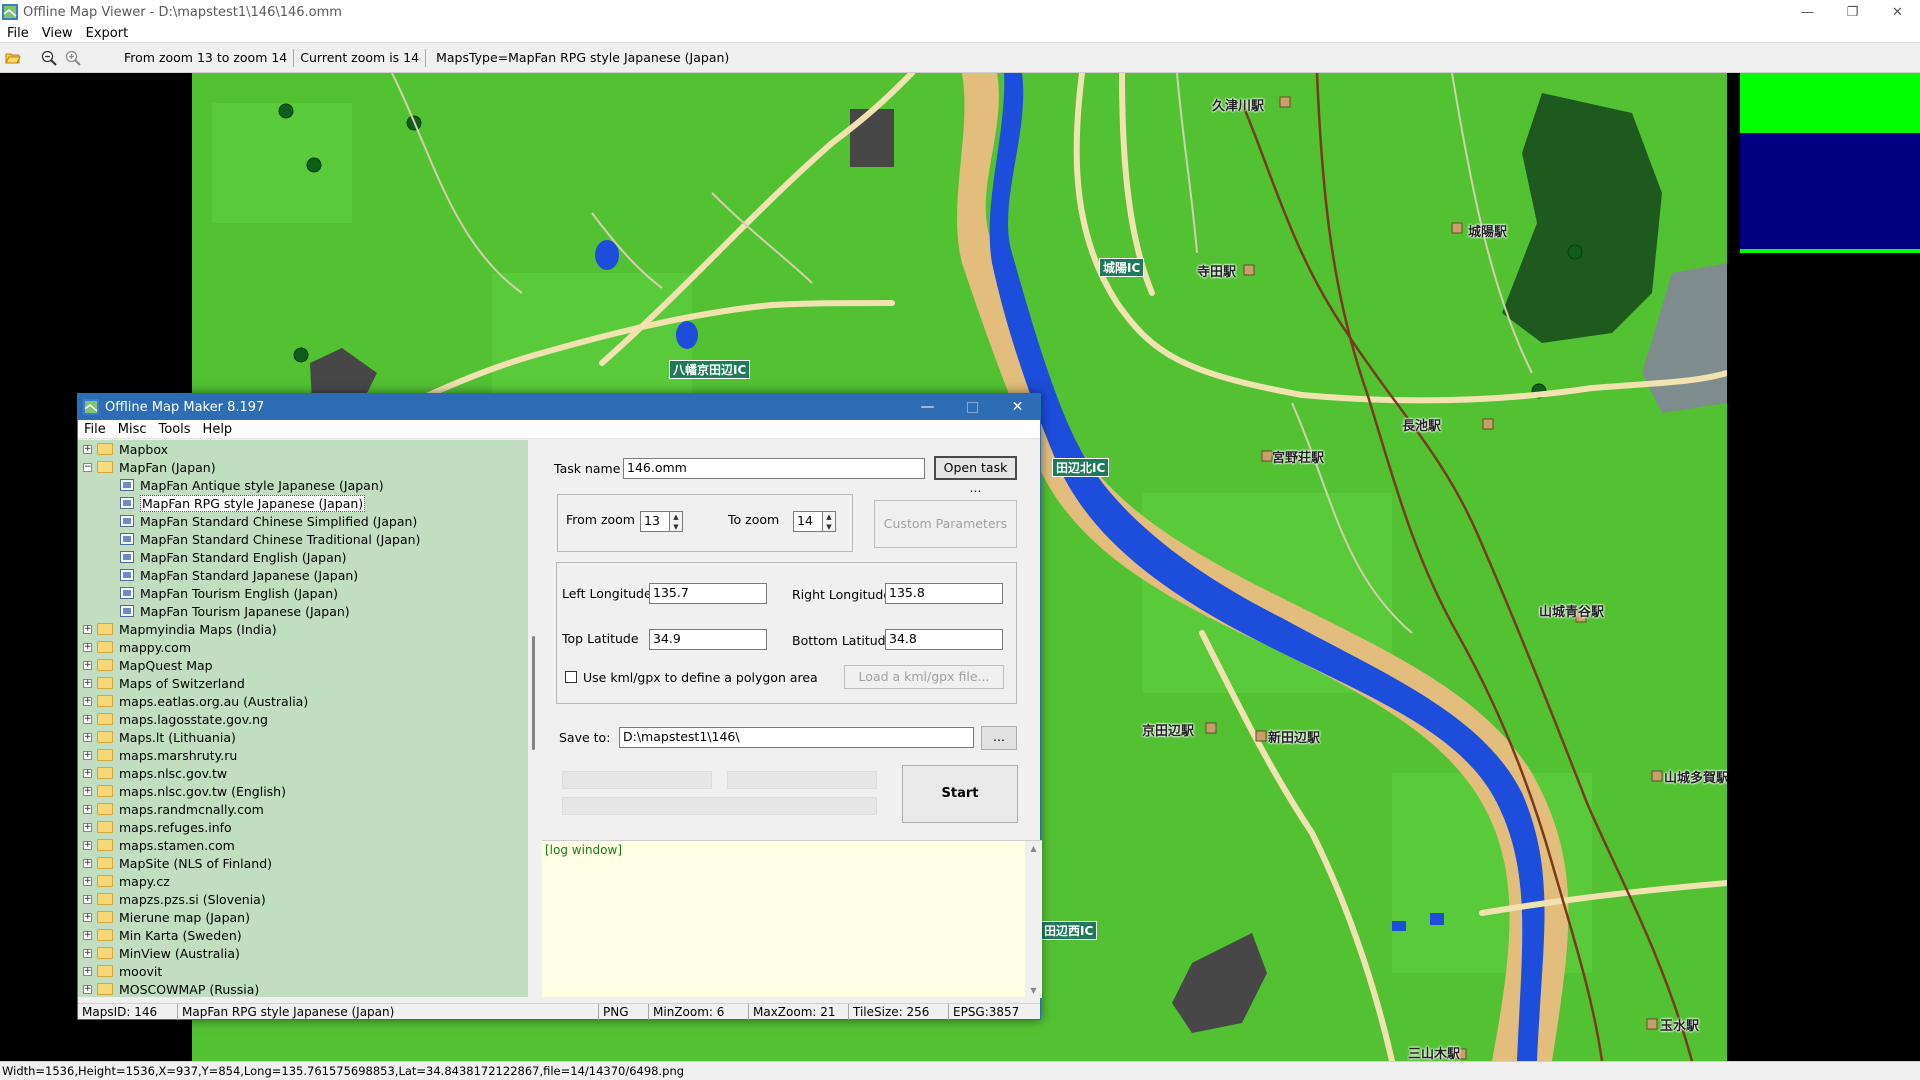 The width and height of the screenshot is (1920, 1080). I want to click on tree-folder-item: + MOSCOWMAP (Russia), so click(306, 988).